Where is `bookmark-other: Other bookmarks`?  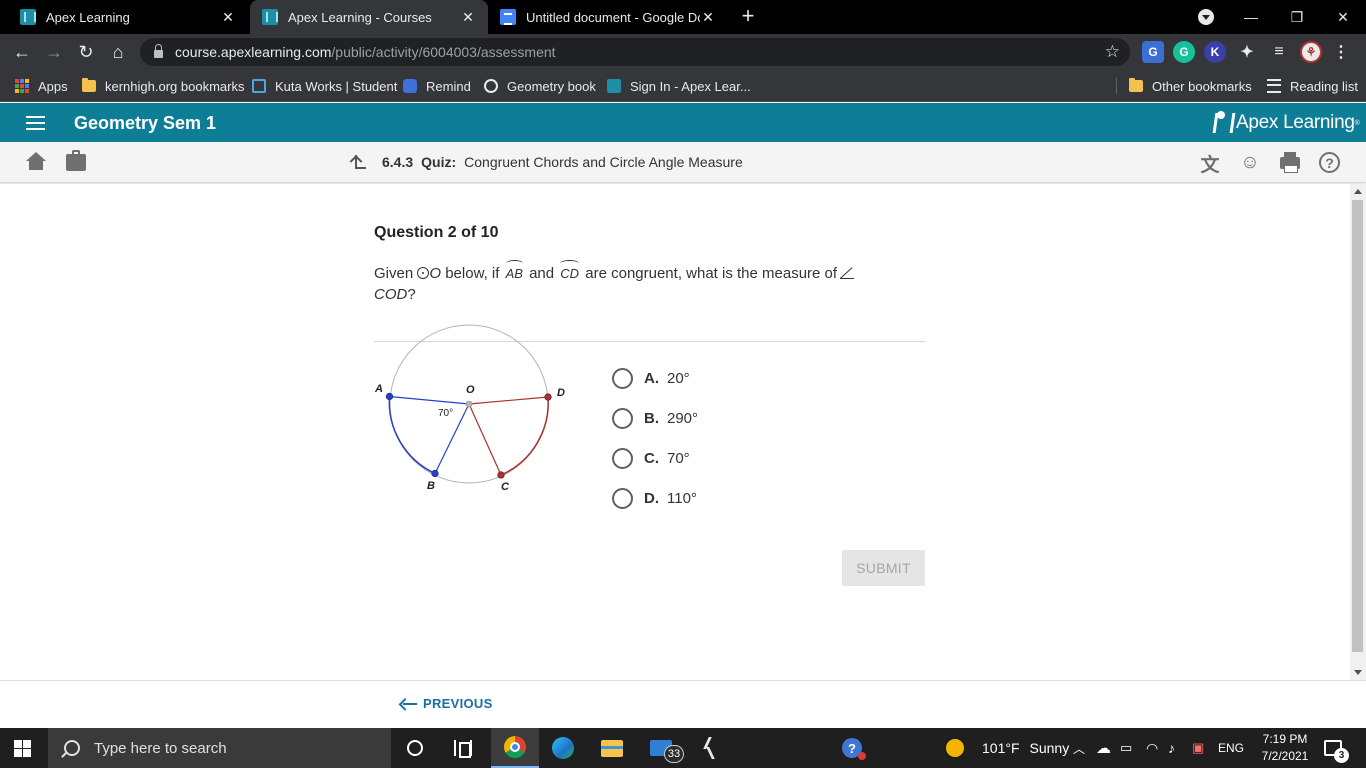
bookmark-other: Other bookmarks is located at coordinates (1190, 86).